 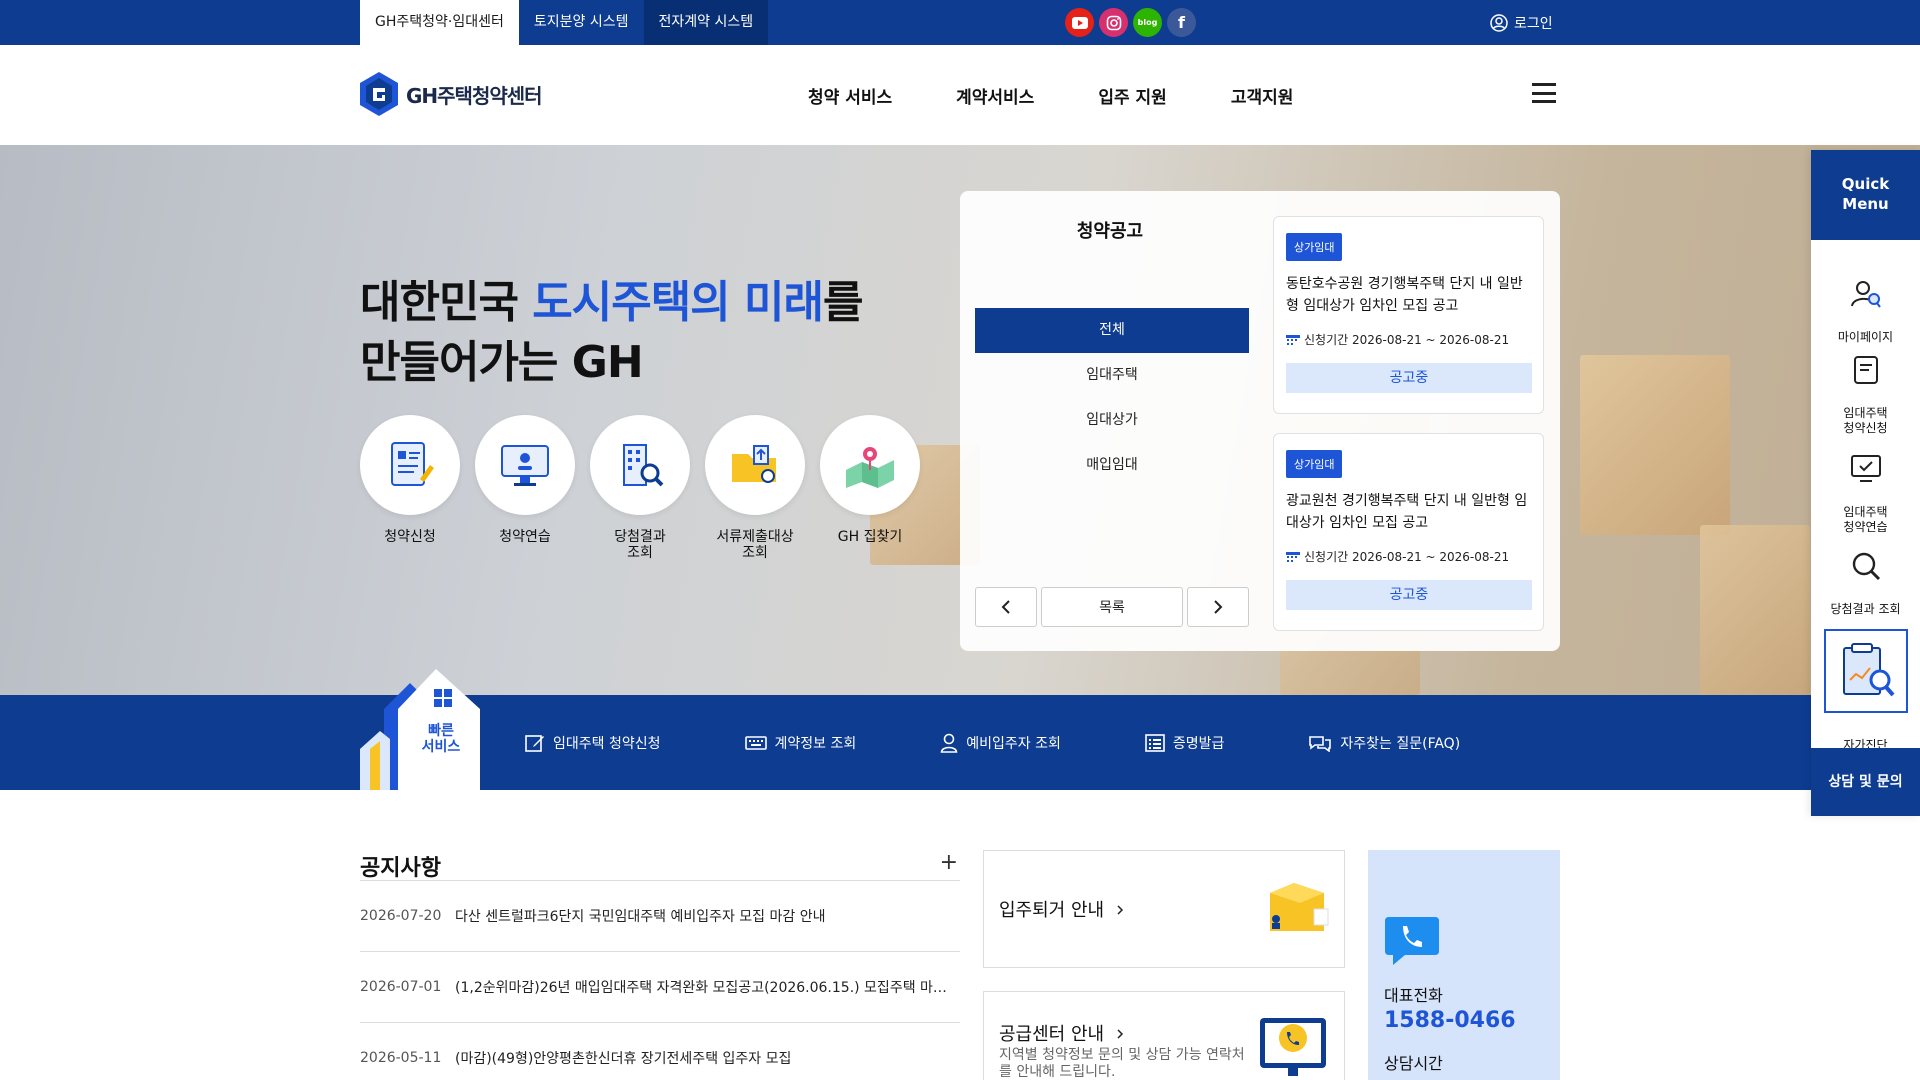 What do you see at coordinates (410, 488) in the screenshot?
I see `quick-apply: 청약신청` at bounding box center [410, 488].